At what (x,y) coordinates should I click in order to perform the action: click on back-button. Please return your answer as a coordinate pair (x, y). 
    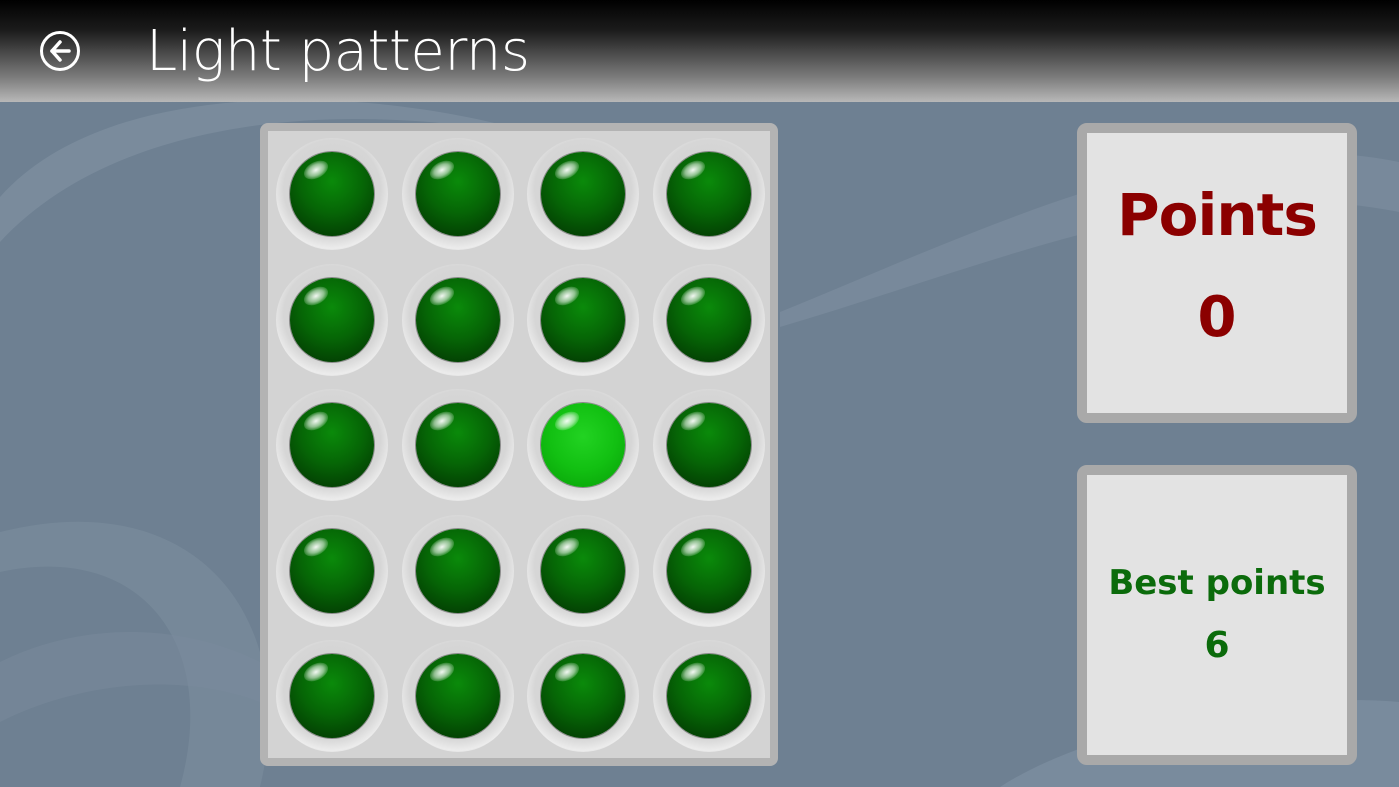
    Looking at the image, I should click on (60, 51).